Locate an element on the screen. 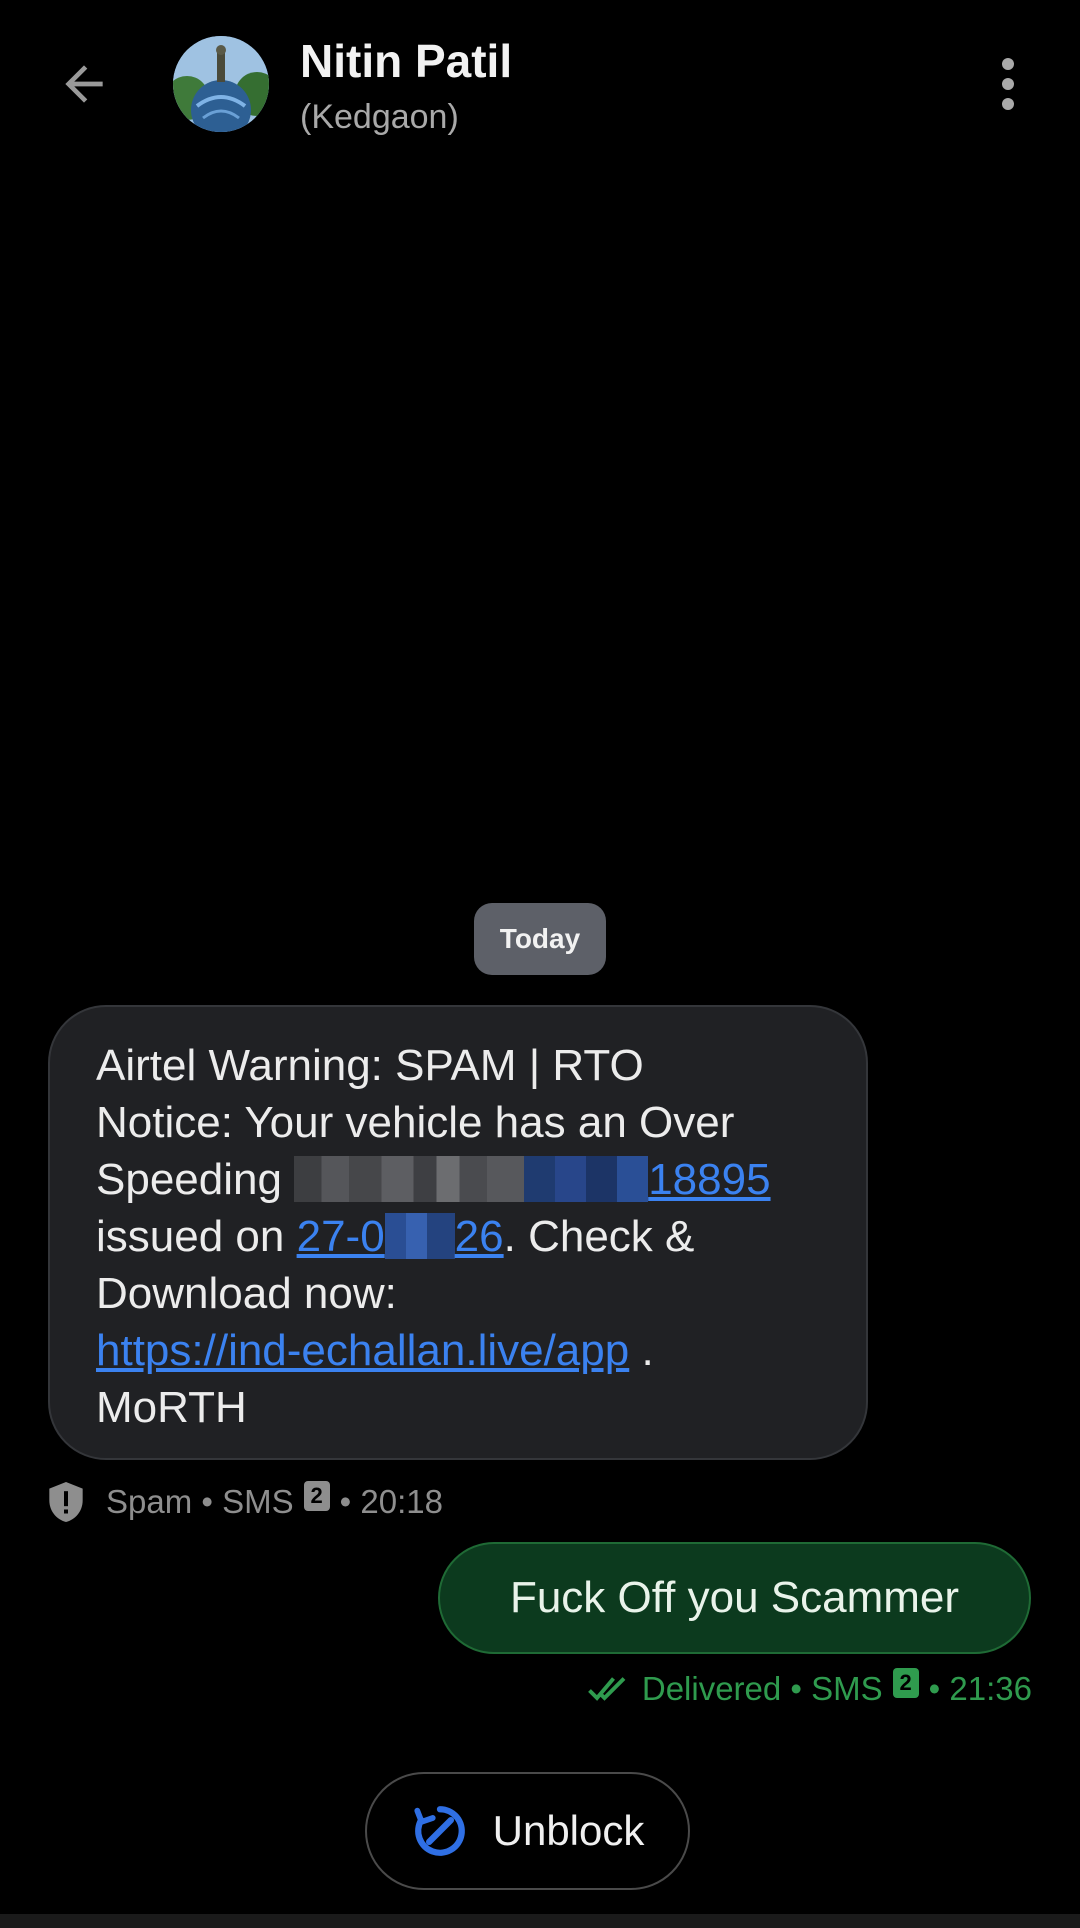  avatar is located at coordinates (221, 84).